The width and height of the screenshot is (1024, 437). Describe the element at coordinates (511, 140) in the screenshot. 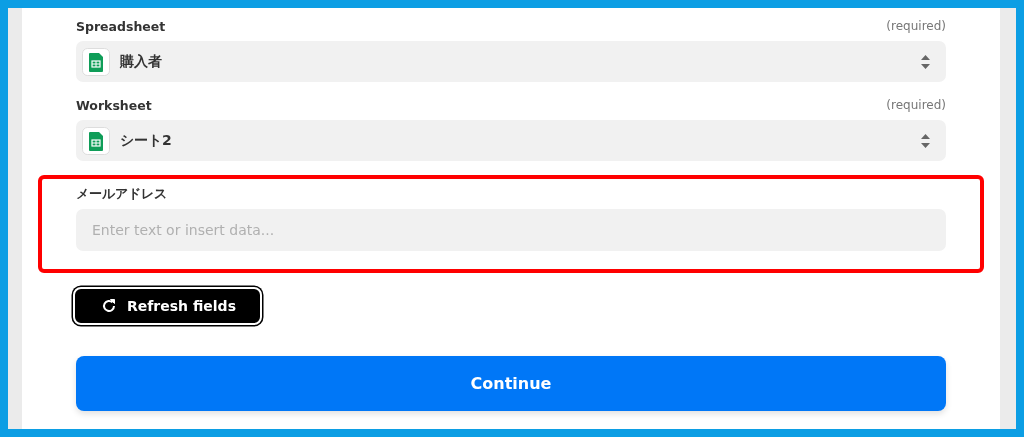

I see `select-field: シート2` at that location.